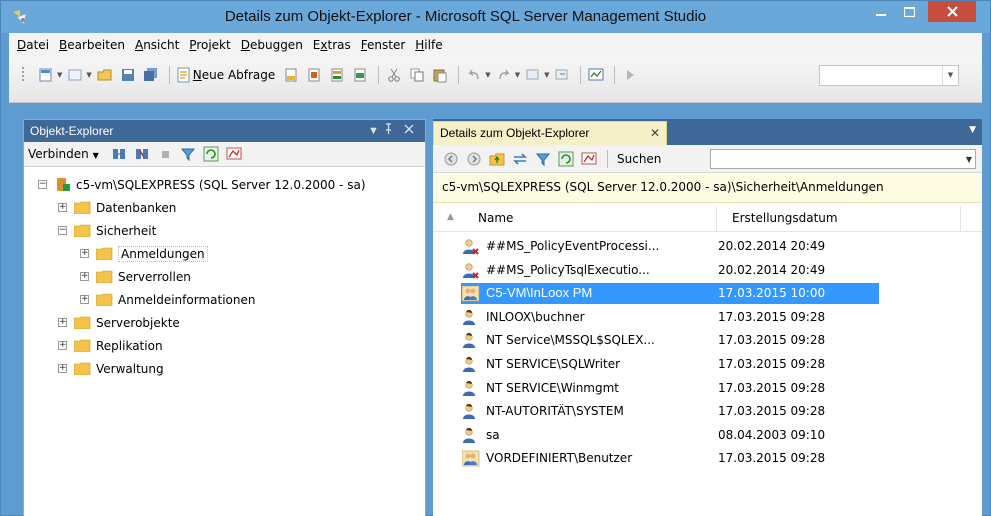 The width and height of the screenshot is (991, 516). Describe the element at coordinates (373, 131) in the screenshot. I see `window-position-dropdown-icon: ▼` at that location.